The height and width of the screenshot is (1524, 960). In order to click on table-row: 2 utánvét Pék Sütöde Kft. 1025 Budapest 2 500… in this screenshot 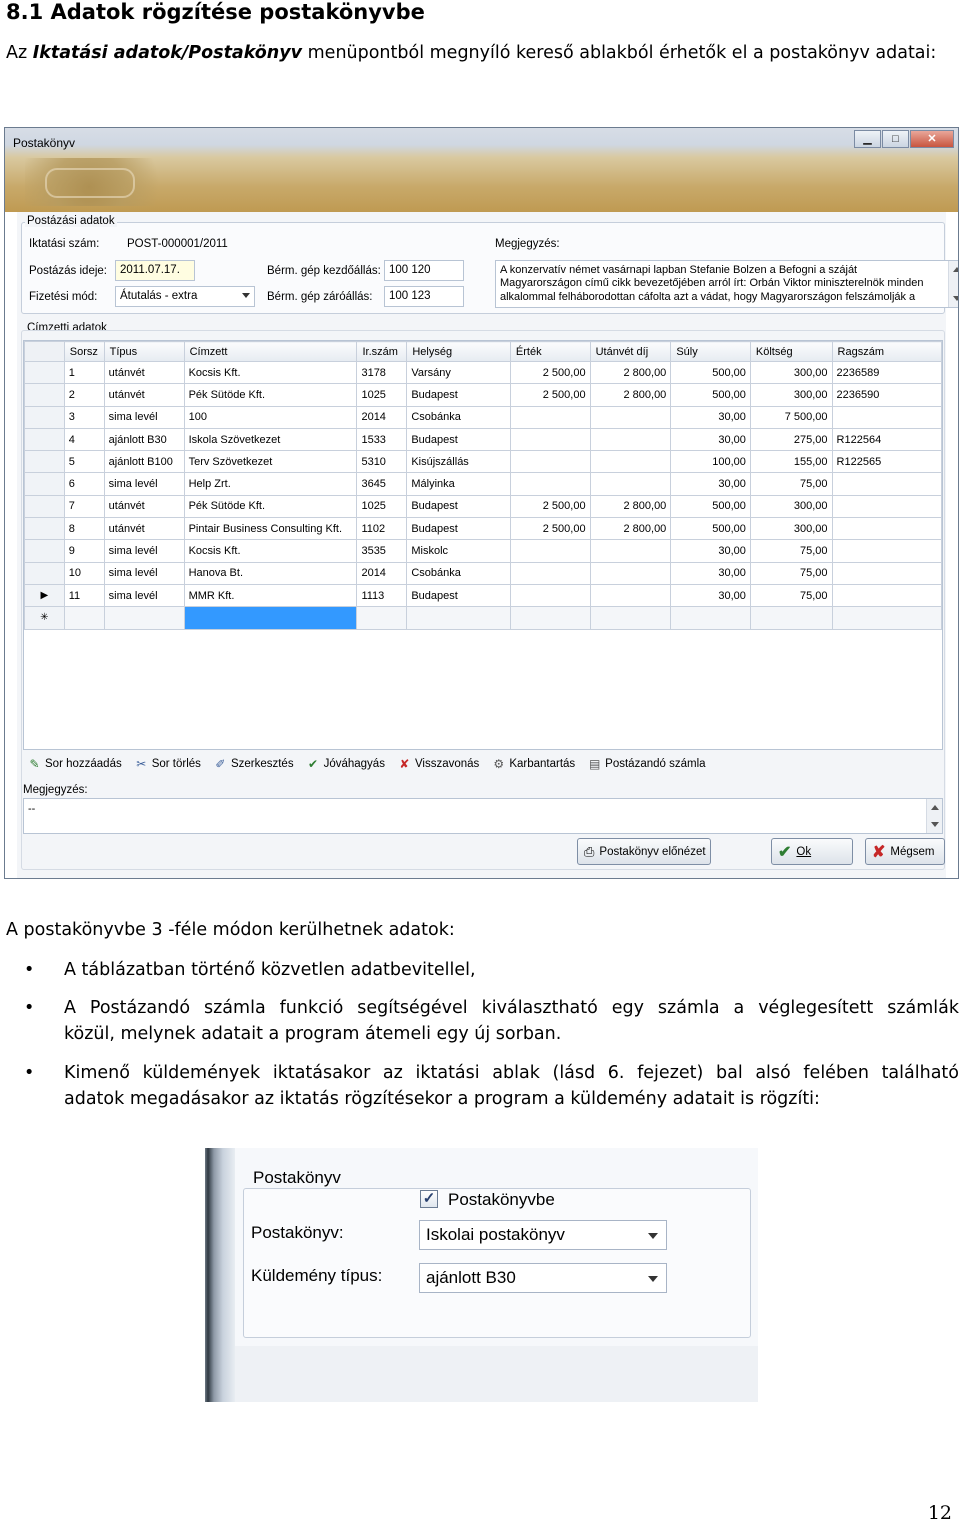, I will do `click(483, 395)`.